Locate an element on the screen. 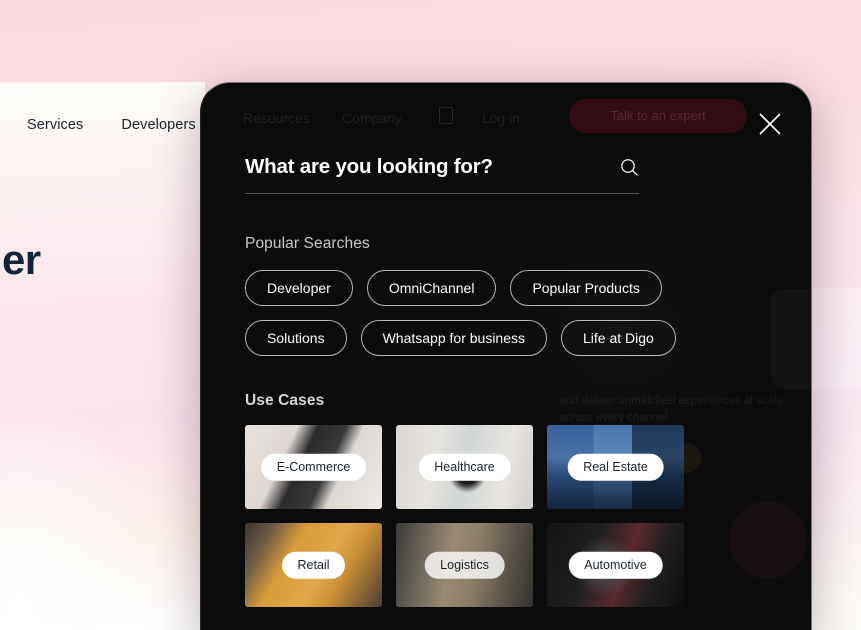  ghost-cta-label: Talk to an expert is located at coordinates (658, 115).